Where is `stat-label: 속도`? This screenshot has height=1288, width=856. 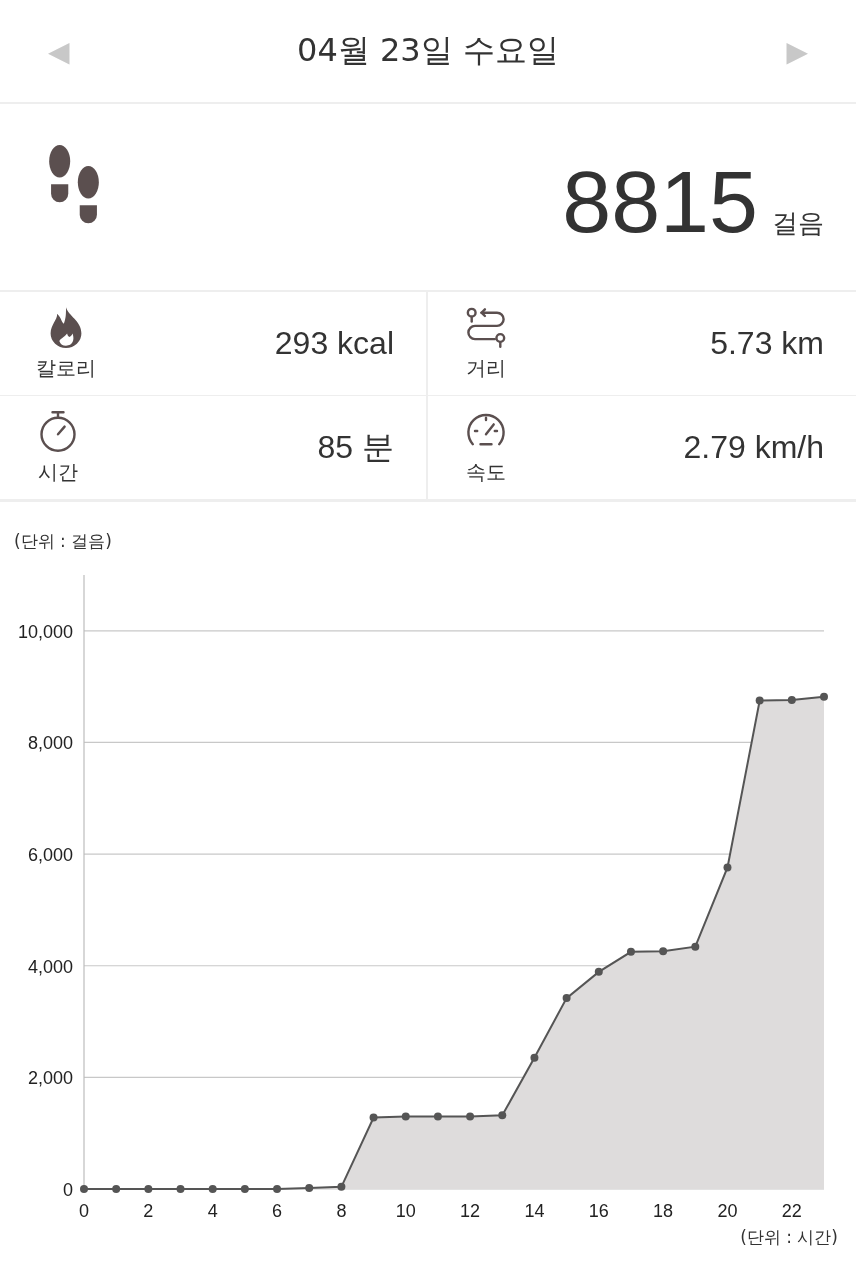
stat-label: 속도 is located at coordinates (486, 472).